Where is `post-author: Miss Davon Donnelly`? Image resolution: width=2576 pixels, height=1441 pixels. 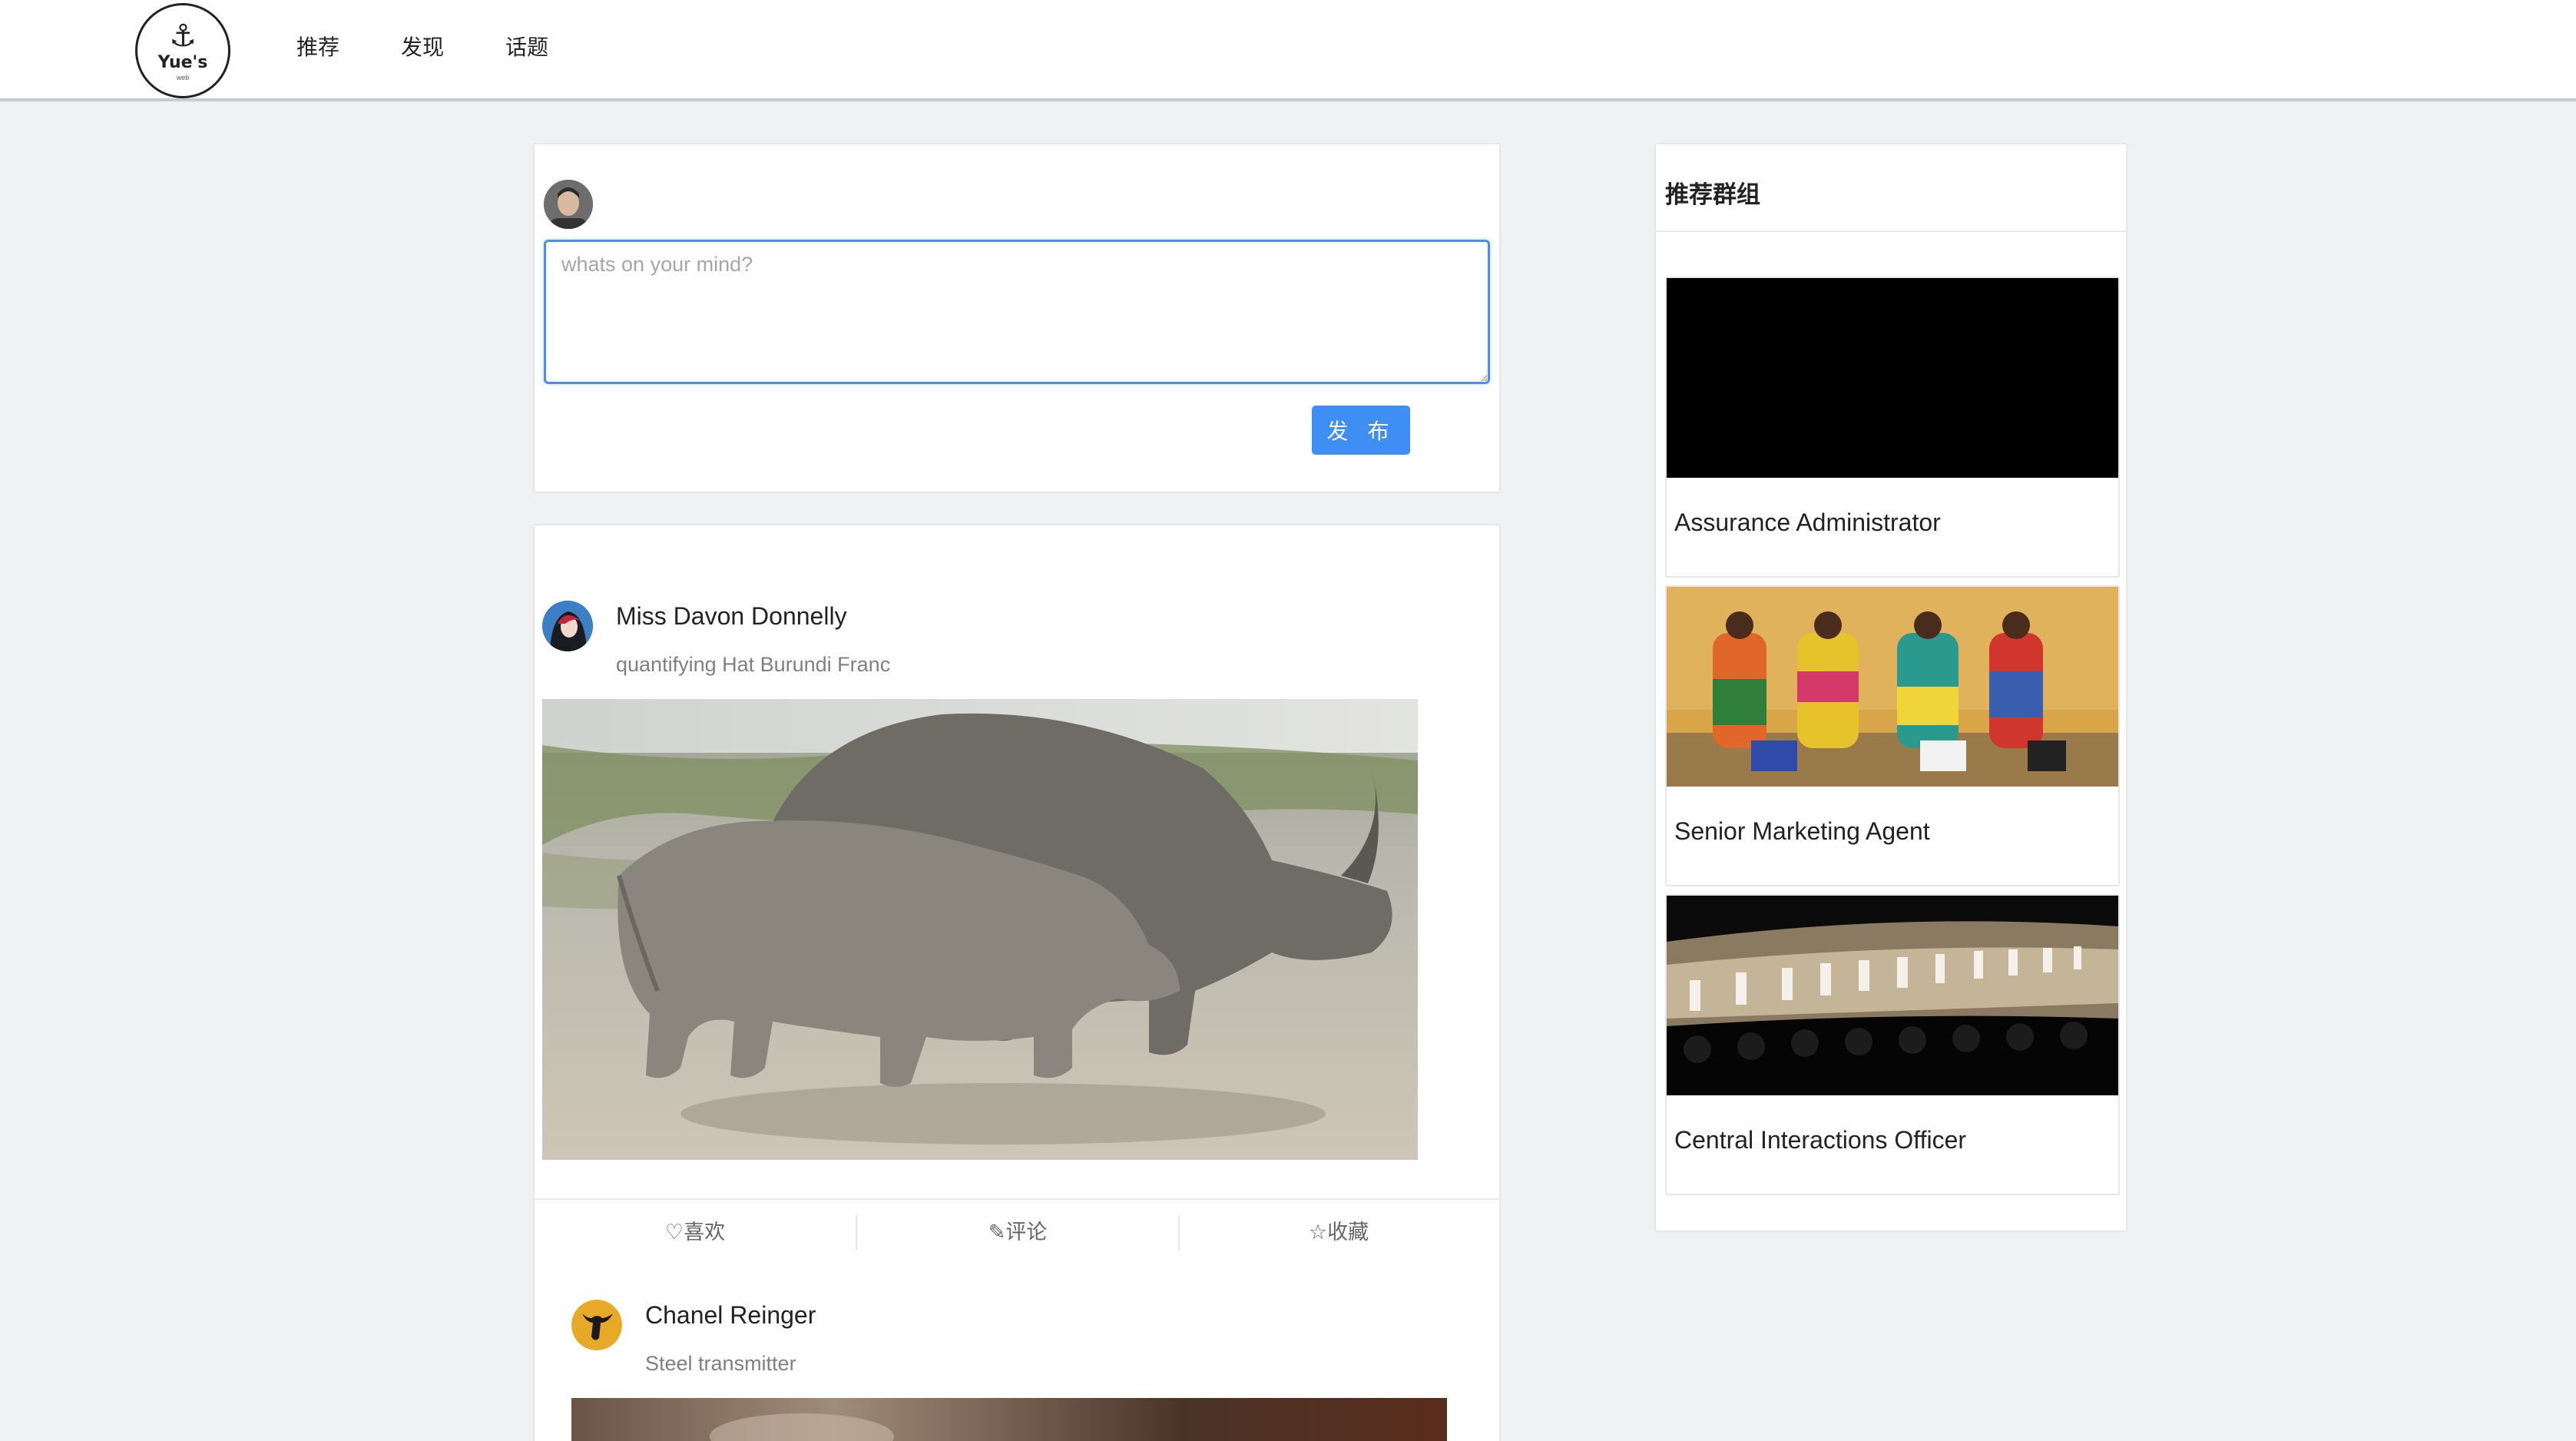 post-author: Miss Davon Donnelly is located at coordinates (731, 616).